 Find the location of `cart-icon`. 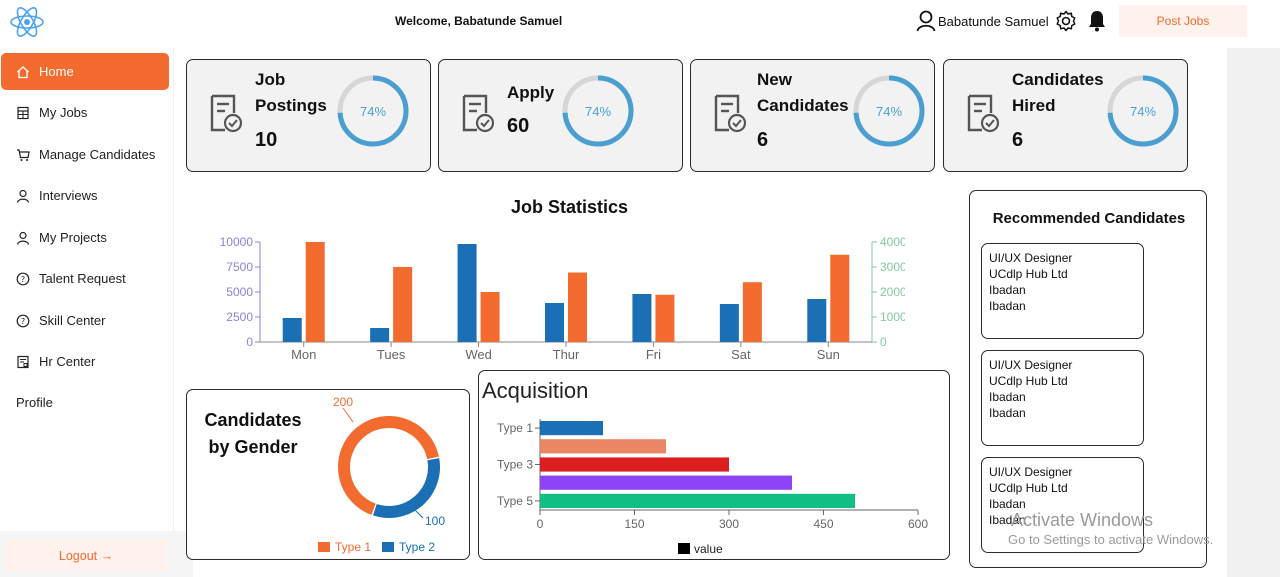

cart-icon is located at coordinates (23, 154).